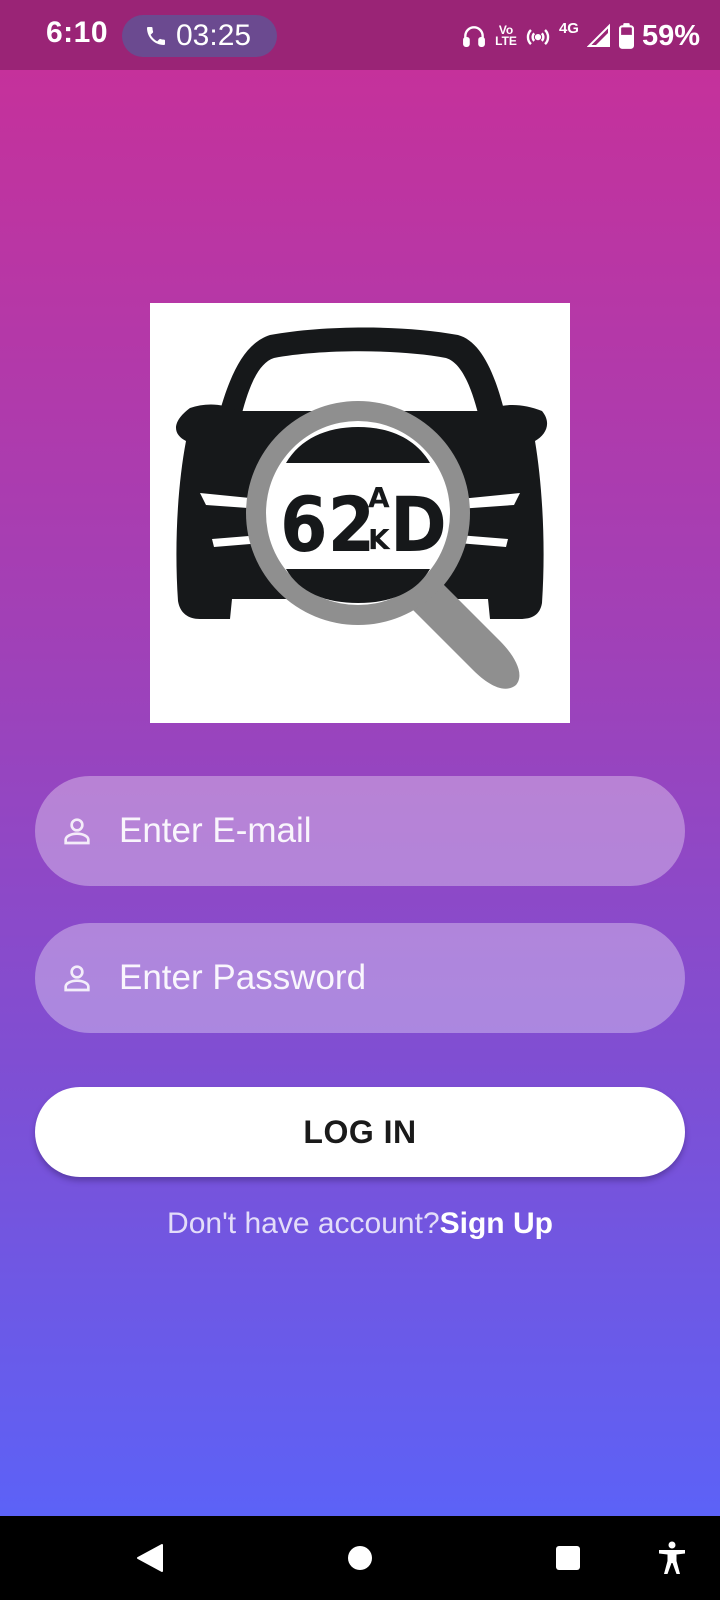 This screenshot has width=720, height=1600. What do you see at coordinates (626, 36) in the screenshot?
I see `battery-icon` at bounding box center [626, 36].